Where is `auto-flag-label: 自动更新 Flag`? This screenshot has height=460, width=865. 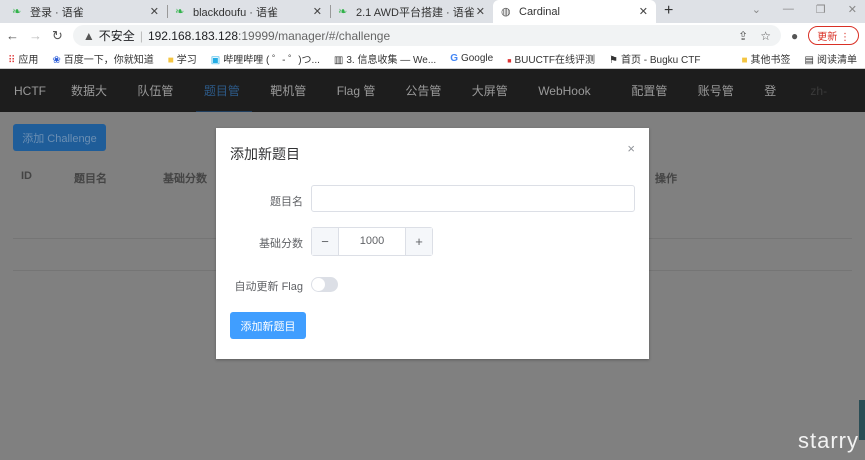 auto-flag-label: 自动更新 Flag is located at coordinates (268, 287).